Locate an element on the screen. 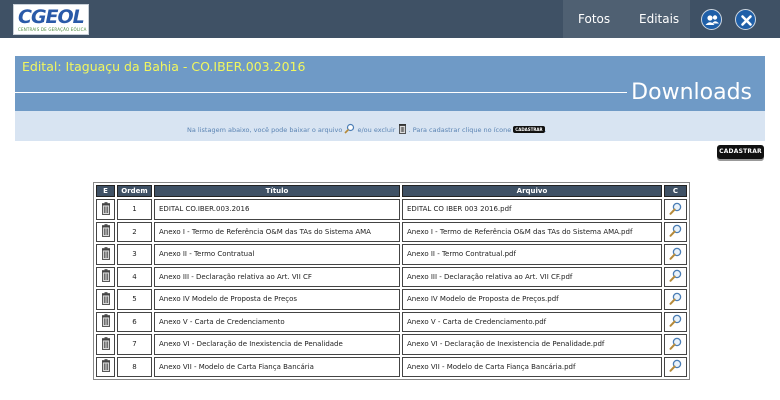 The width and height of the screenshot is (780, 400). ordem-cell: 5 is located at coordinates (134, 299).